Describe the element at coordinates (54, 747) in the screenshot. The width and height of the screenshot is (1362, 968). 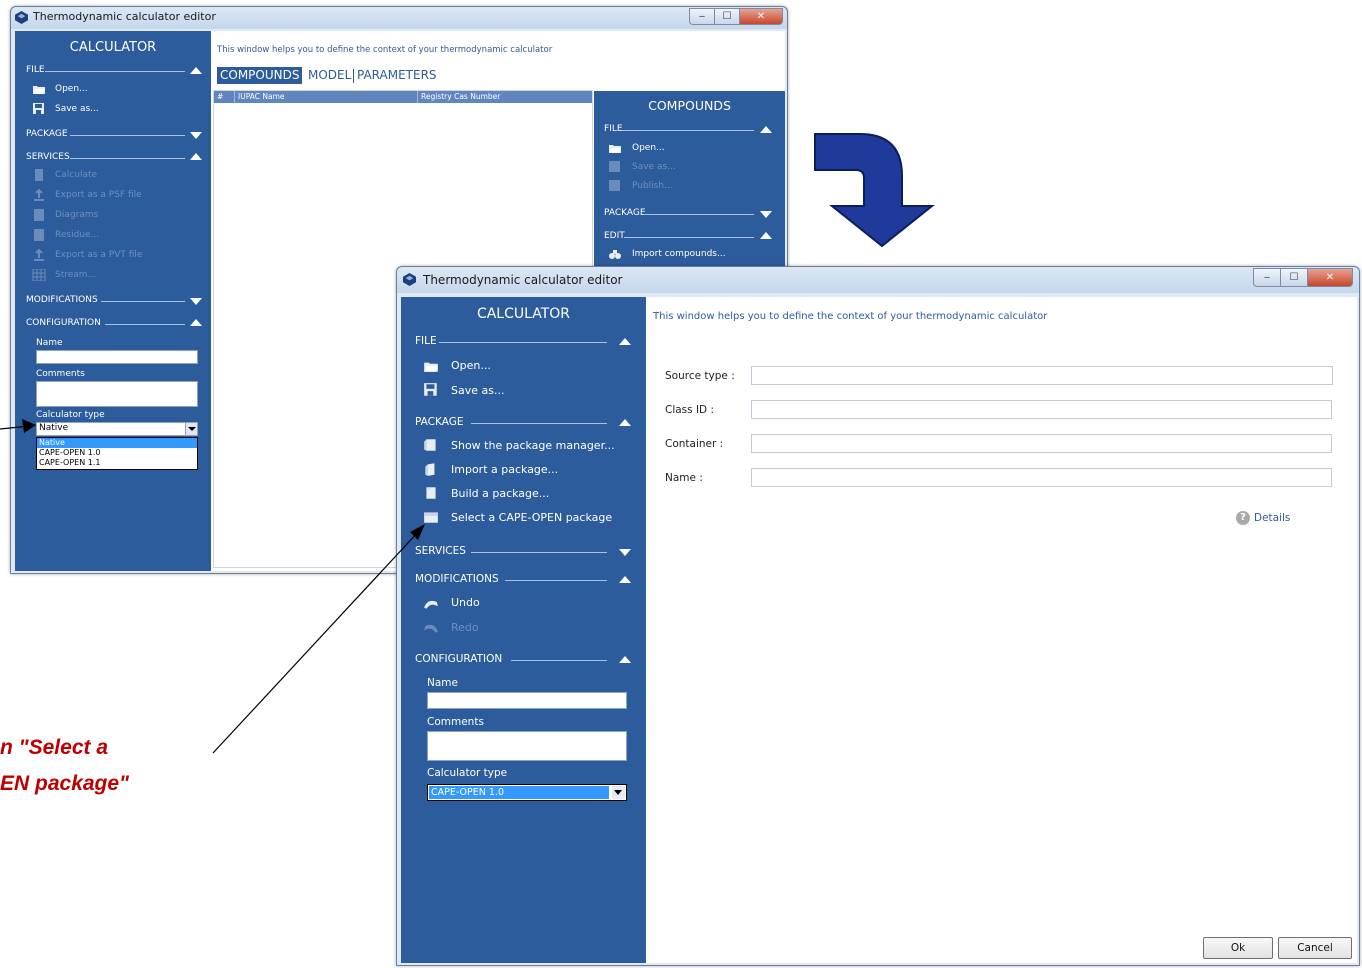
I see `callout-line-1: n "Select a` at that location.